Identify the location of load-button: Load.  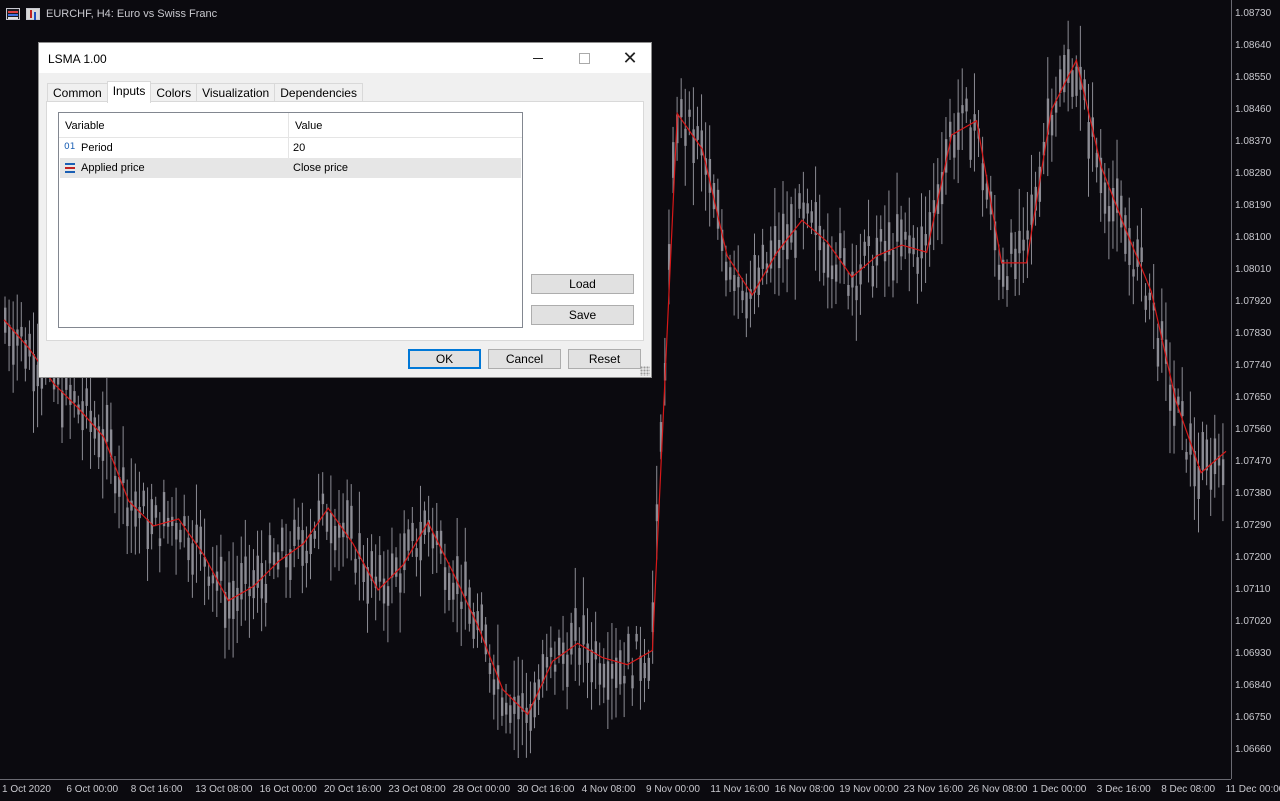
(582, 284).